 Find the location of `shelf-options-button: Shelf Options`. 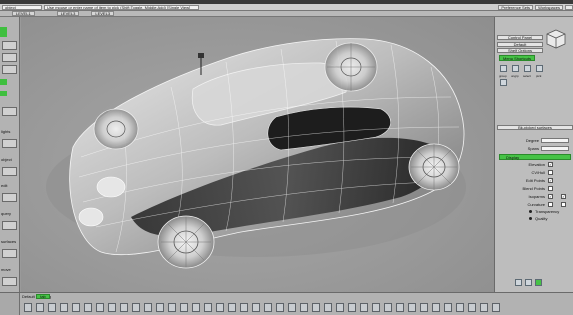

shelf-options-button: Shelf Options is located at coordinates (520, 50).